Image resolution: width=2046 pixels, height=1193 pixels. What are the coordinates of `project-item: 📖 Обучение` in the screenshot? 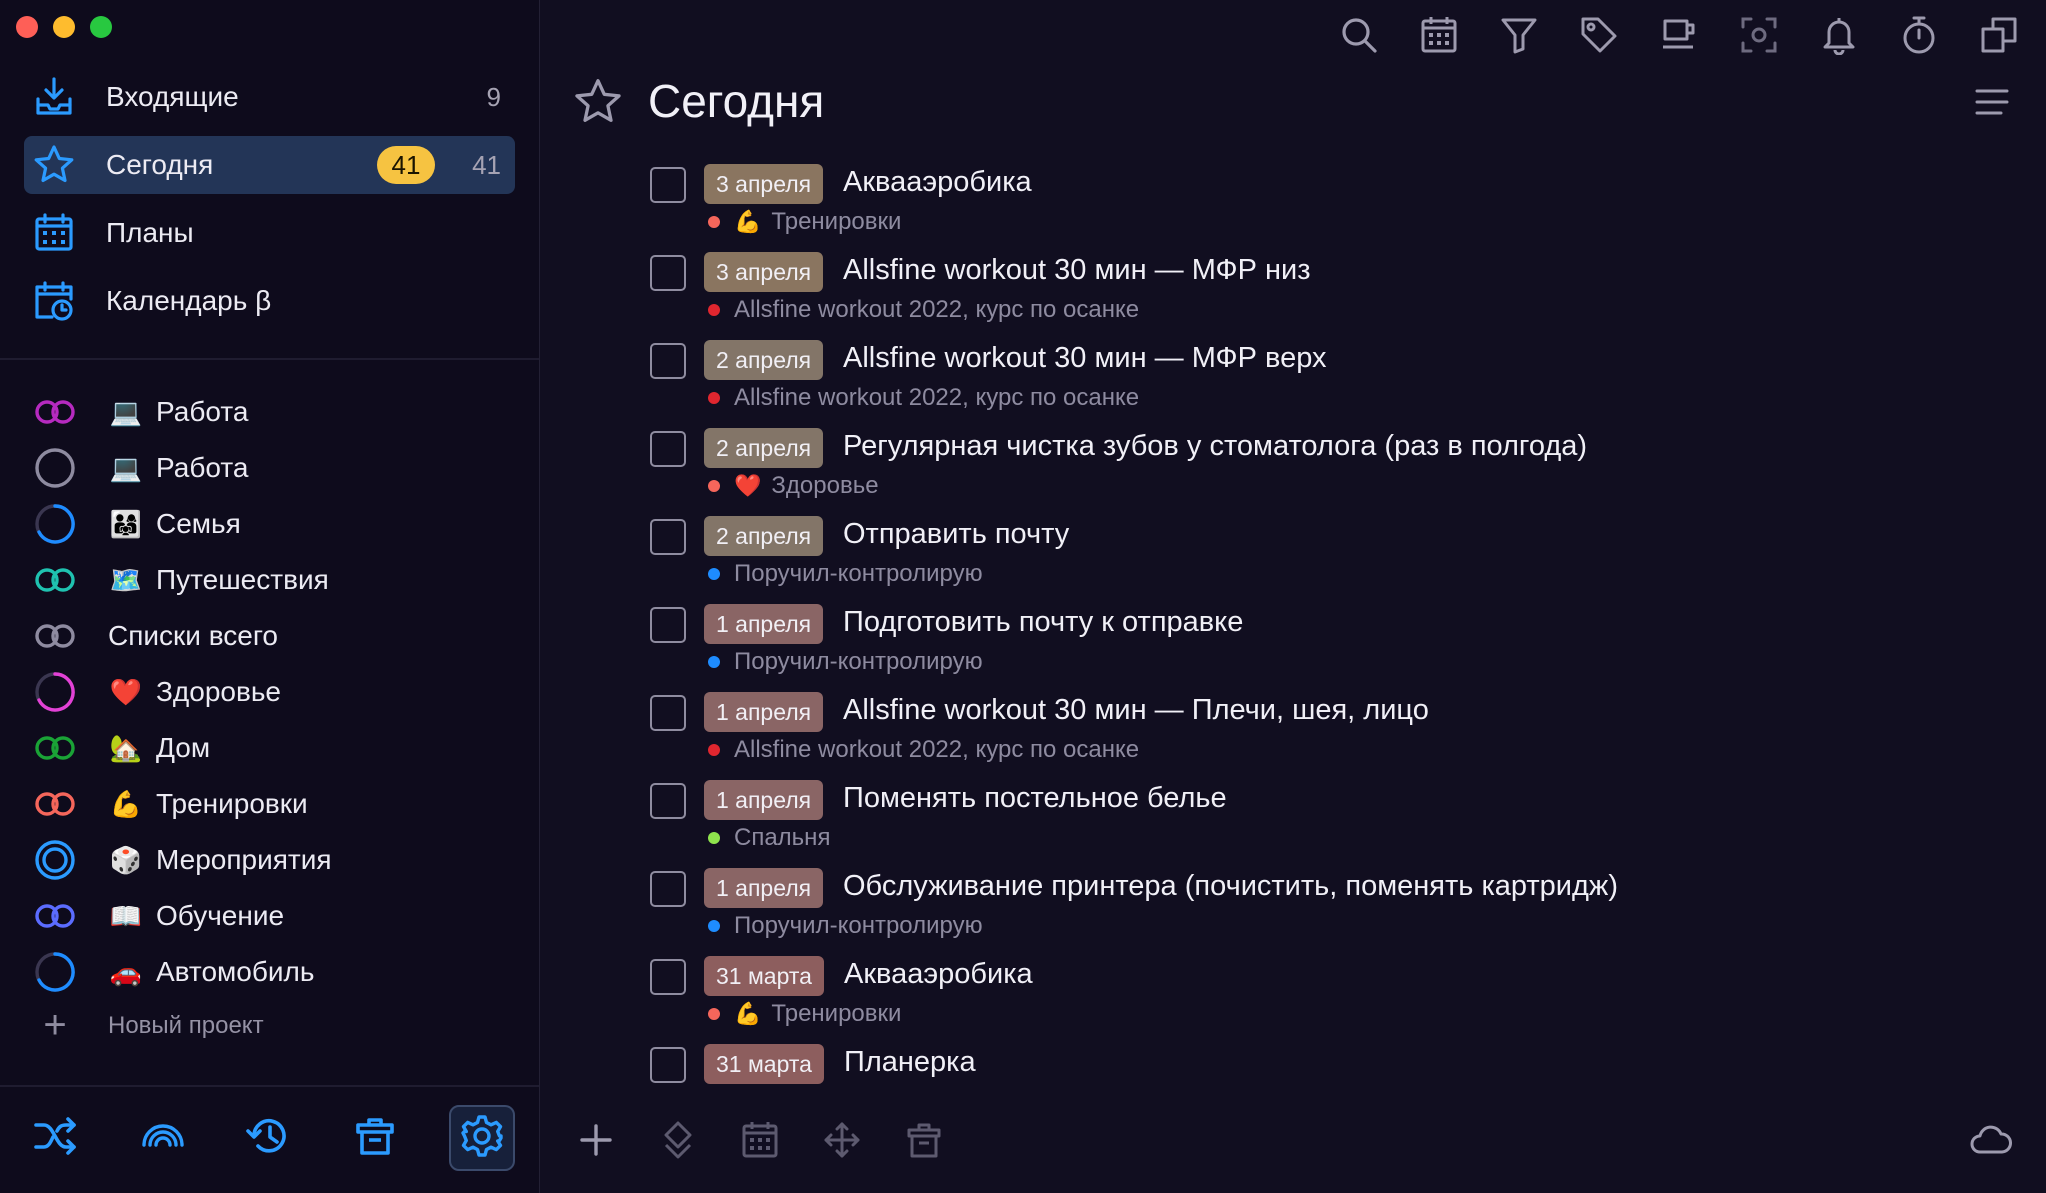 It's located at (269, 916).